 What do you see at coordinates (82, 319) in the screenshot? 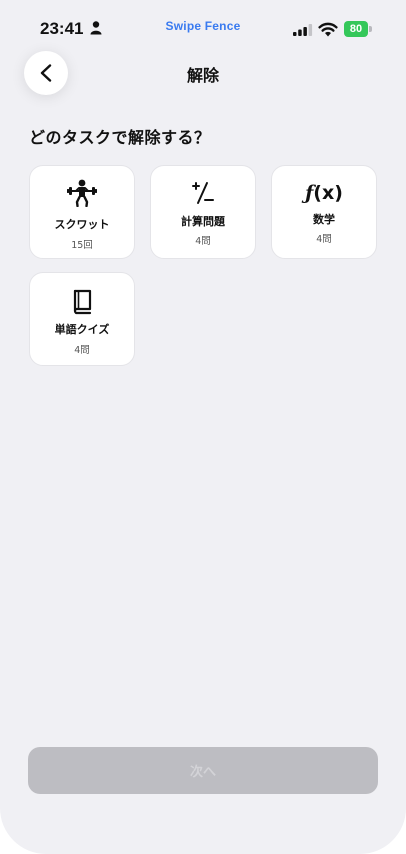
I see `task-card-vocabulary-quiz: 単語クイズ 4問` at bounding box center [82, 319].